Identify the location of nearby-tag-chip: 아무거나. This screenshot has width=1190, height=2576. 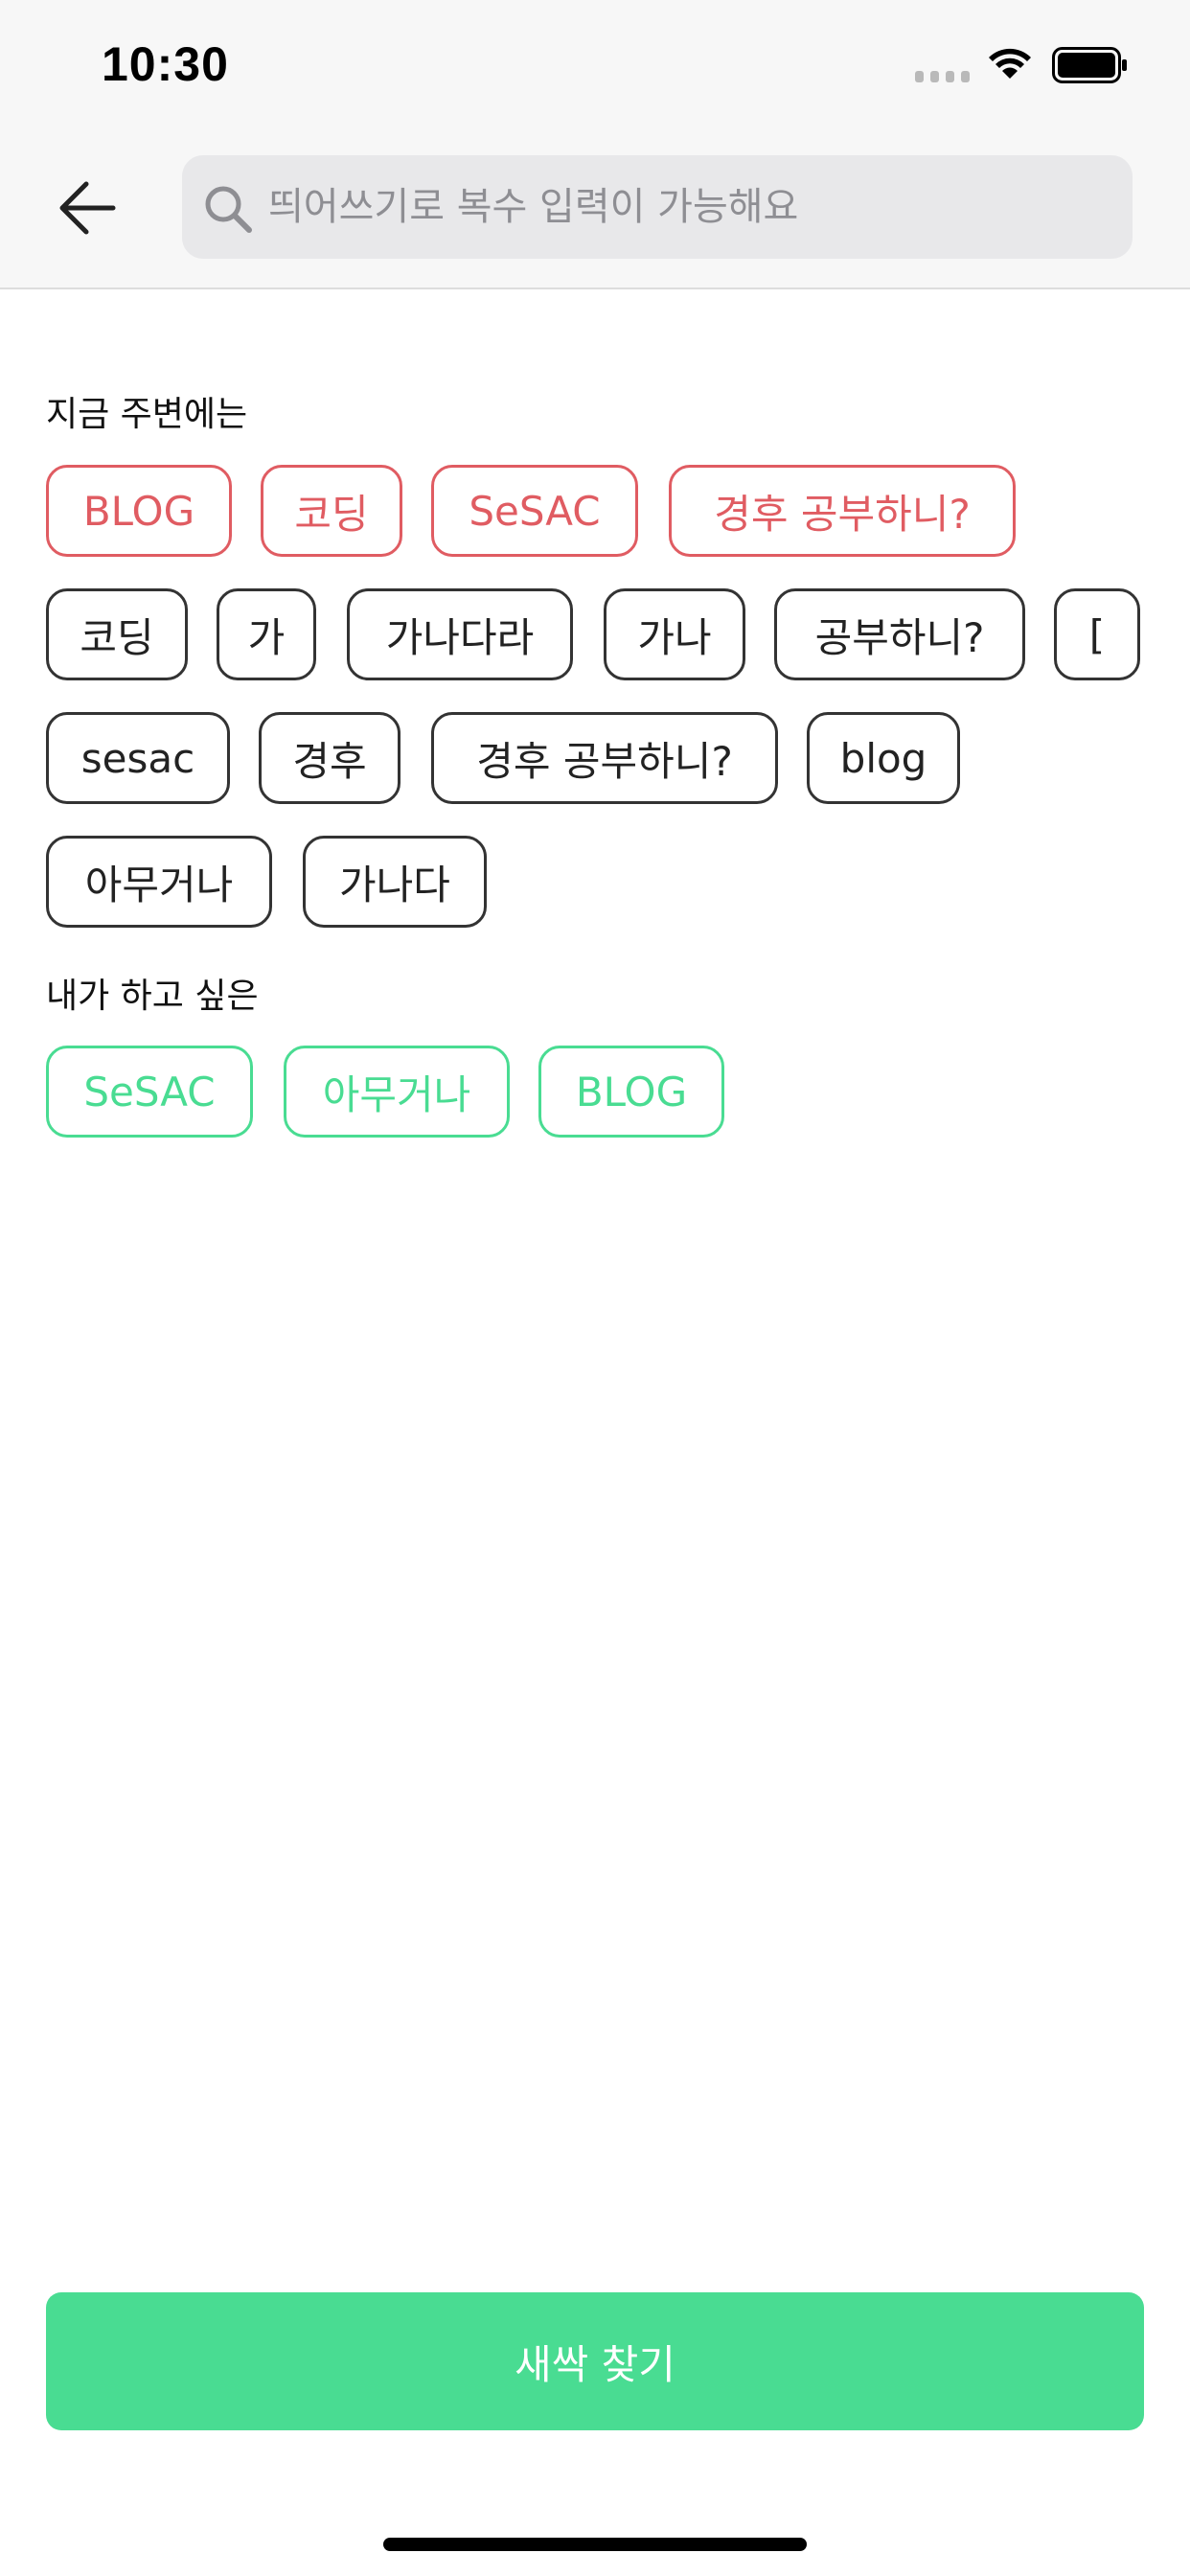
(159, 882).